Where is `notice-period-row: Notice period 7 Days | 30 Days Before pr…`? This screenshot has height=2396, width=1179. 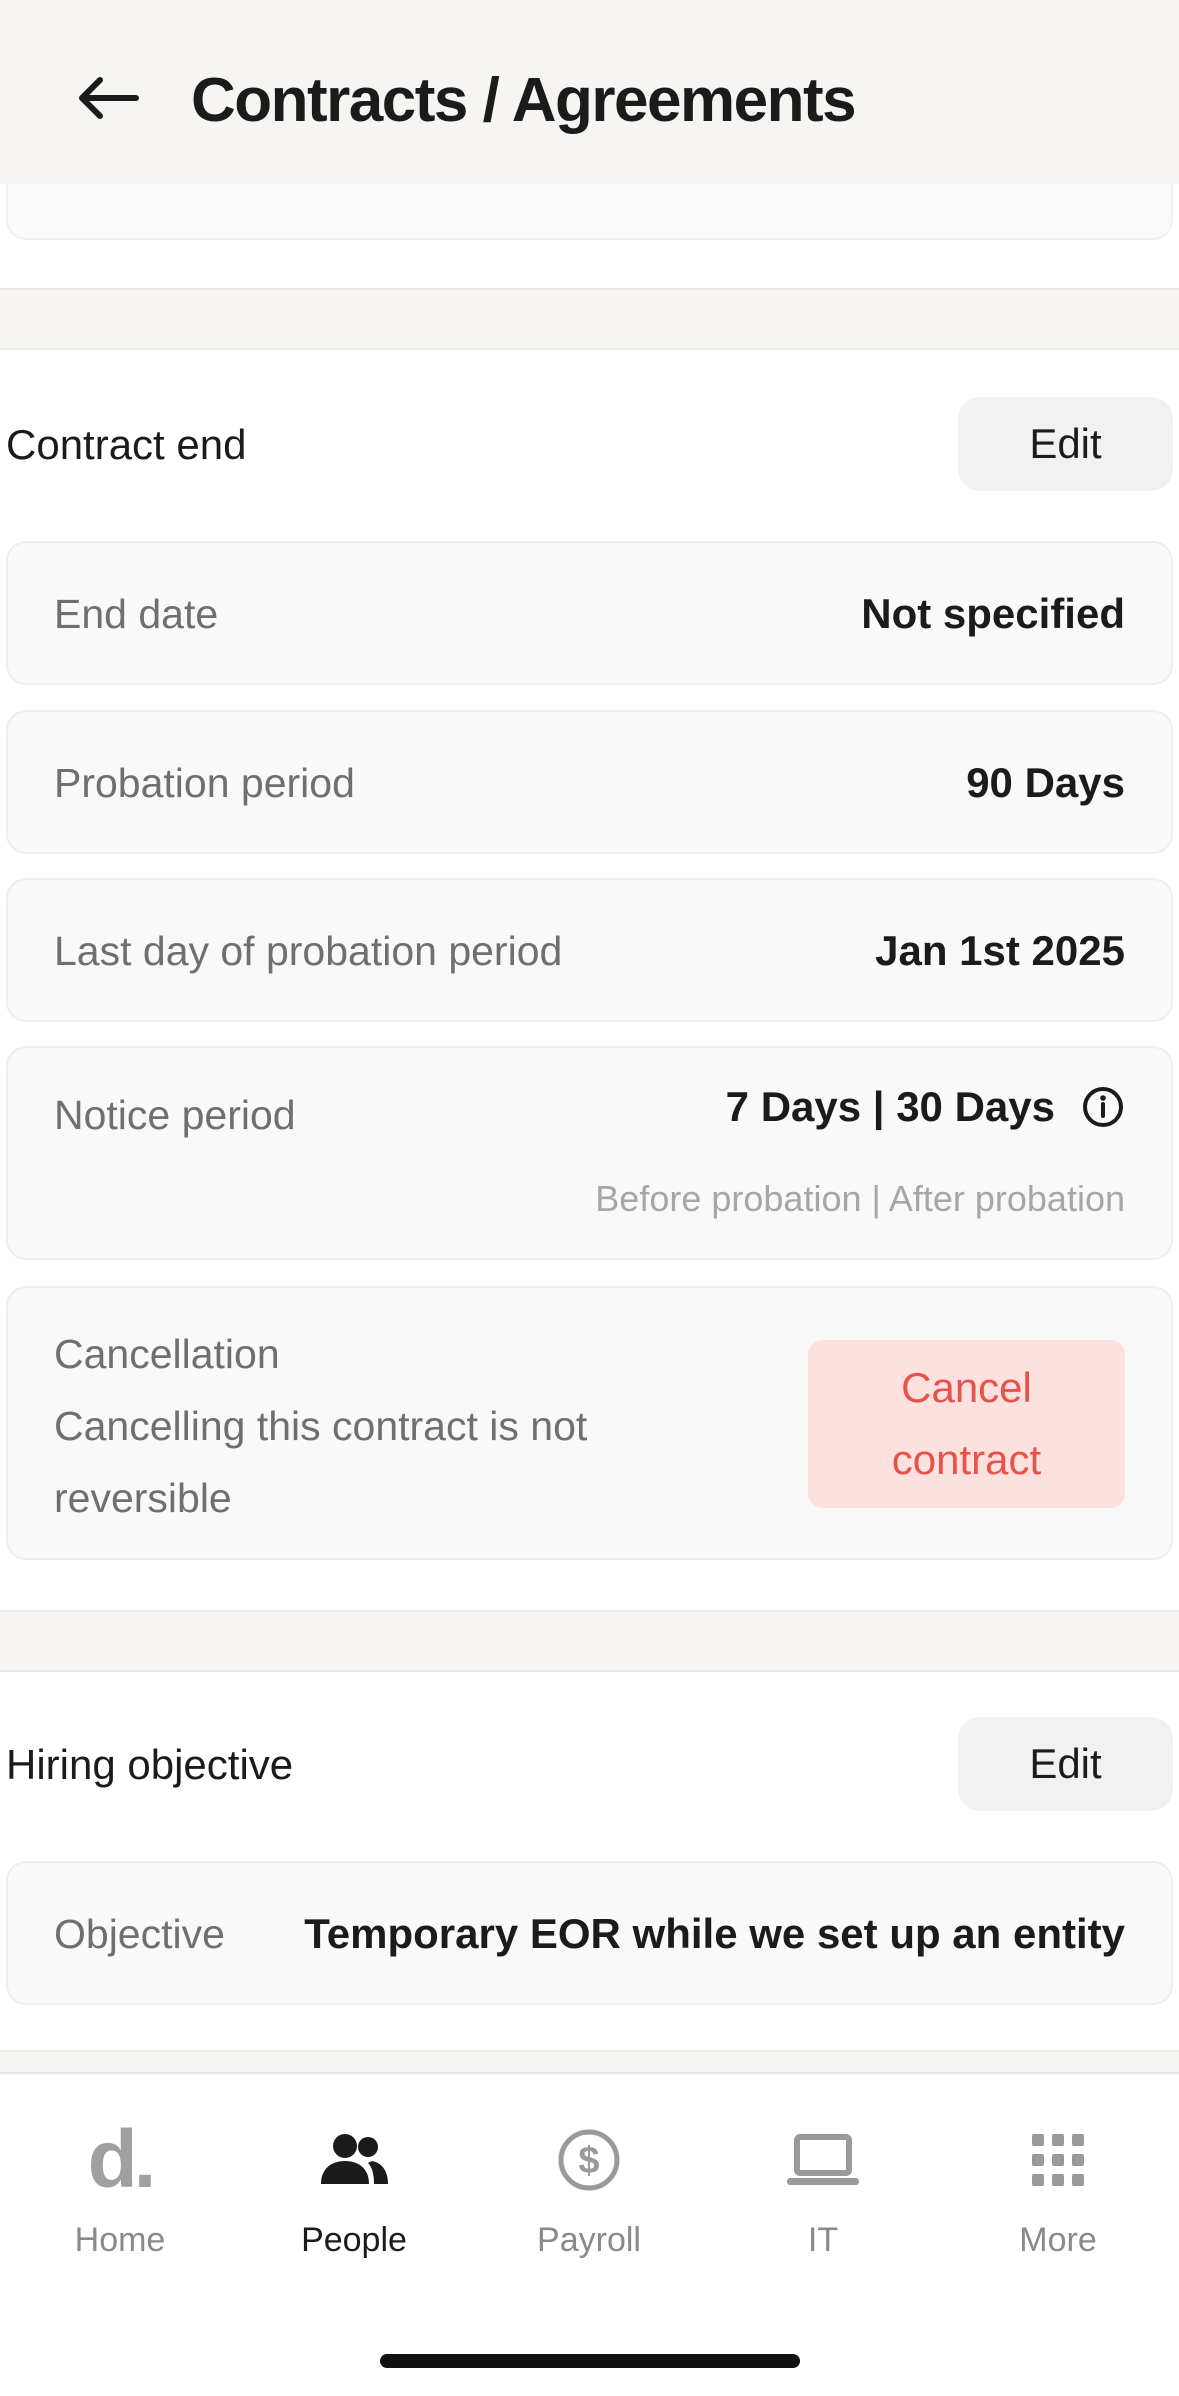 notice-period-row: Notice period 7 Days | 30 Days Before pr… is located at coordinates (589, 1153).